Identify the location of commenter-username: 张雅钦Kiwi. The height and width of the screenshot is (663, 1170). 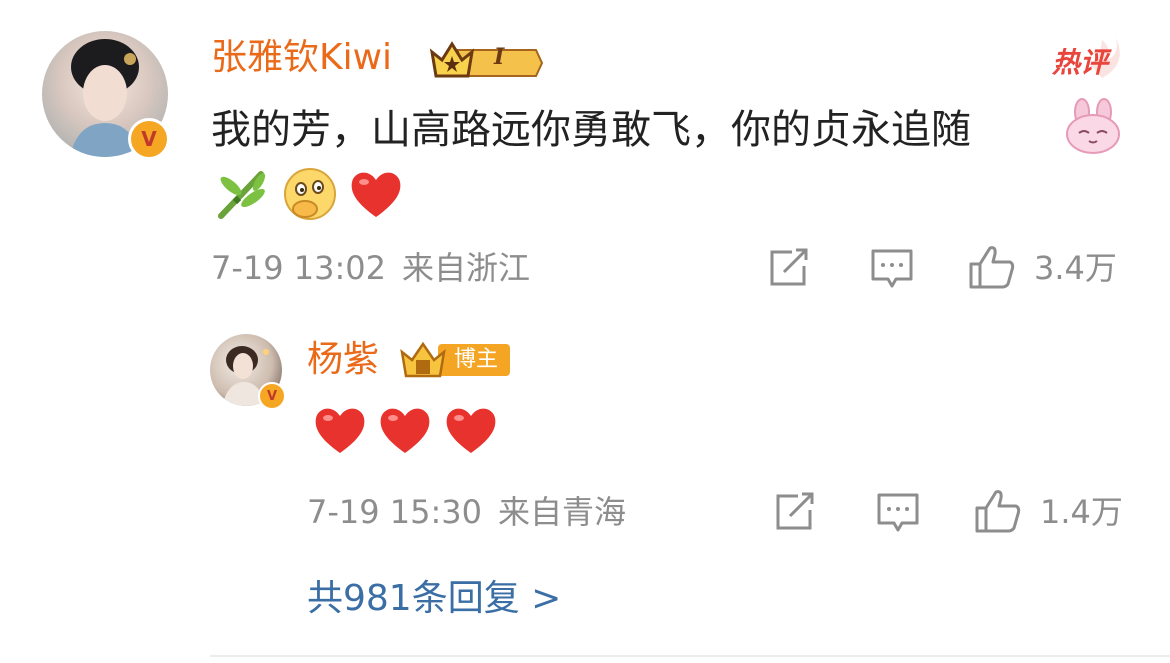
(301, 58).